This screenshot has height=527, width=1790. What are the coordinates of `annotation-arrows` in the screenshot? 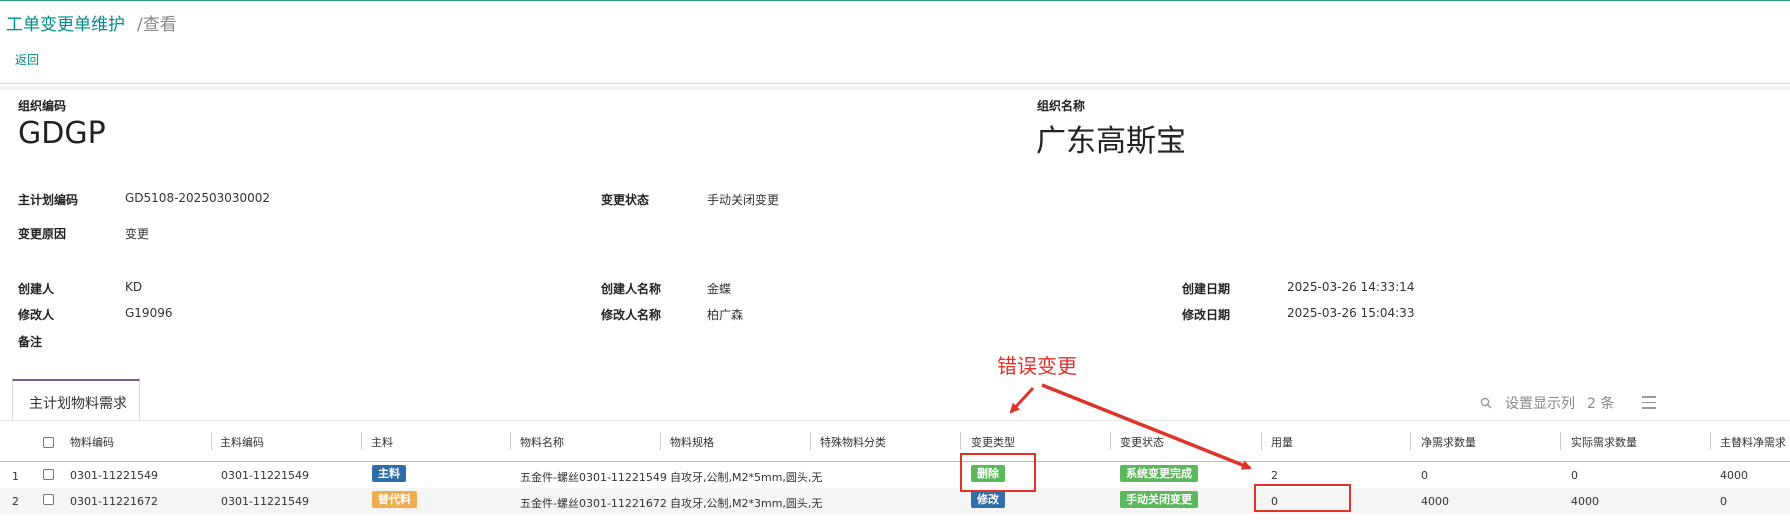 It's located at (1130, 426).